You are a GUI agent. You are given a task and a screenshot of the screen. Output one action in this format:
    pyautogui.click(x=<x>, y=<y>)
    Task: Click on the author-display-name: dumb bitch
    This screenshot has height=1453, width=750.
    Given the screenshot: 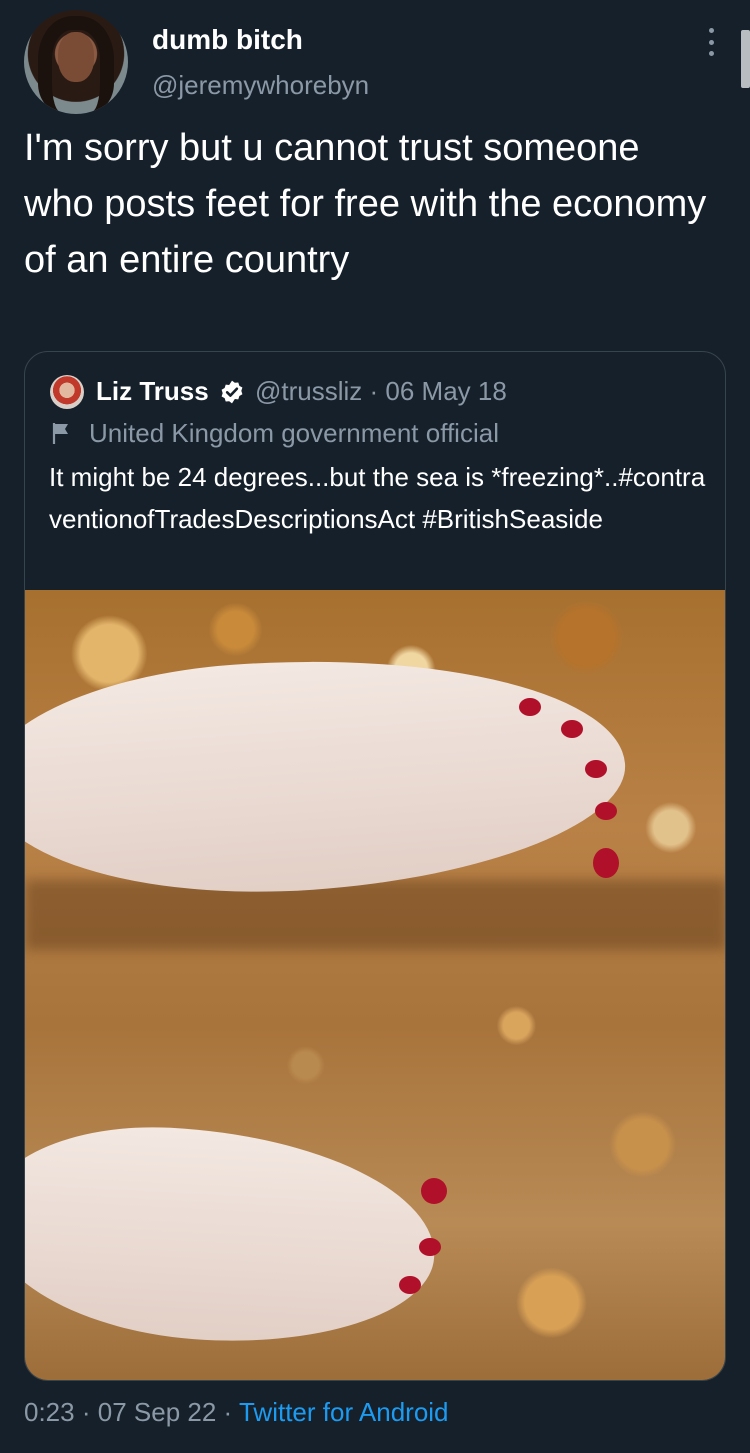 What is the action you would take?
    pyautogui.click(x=227, y=40)
    